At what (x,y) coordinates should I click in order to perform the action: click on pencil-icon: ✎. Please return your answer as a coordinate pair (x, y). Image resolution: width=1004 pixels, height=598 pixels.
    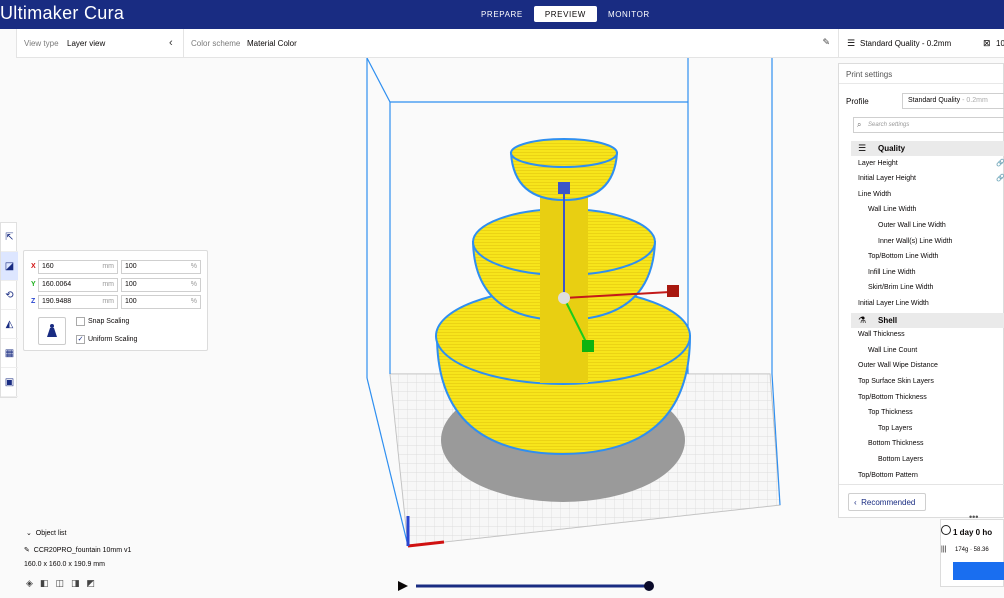
    Looking at the image, I should click on (826, 42).